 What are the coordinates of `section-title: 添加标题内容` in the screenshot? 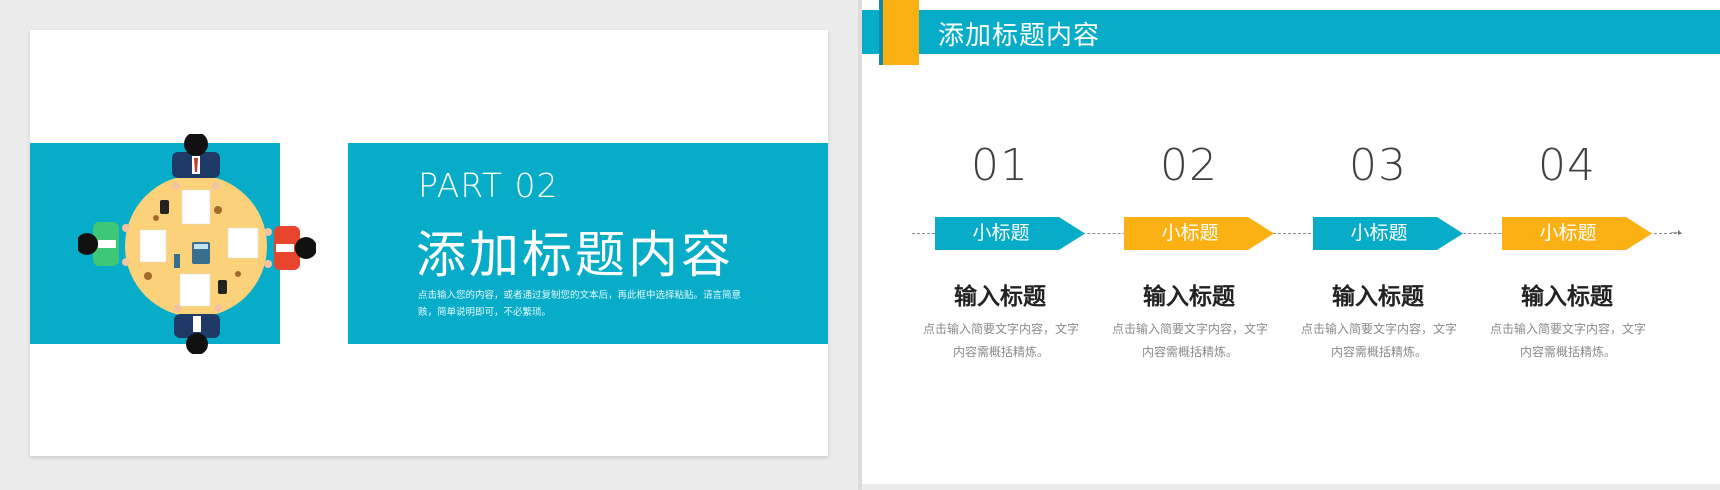 It's located at (575, 255).